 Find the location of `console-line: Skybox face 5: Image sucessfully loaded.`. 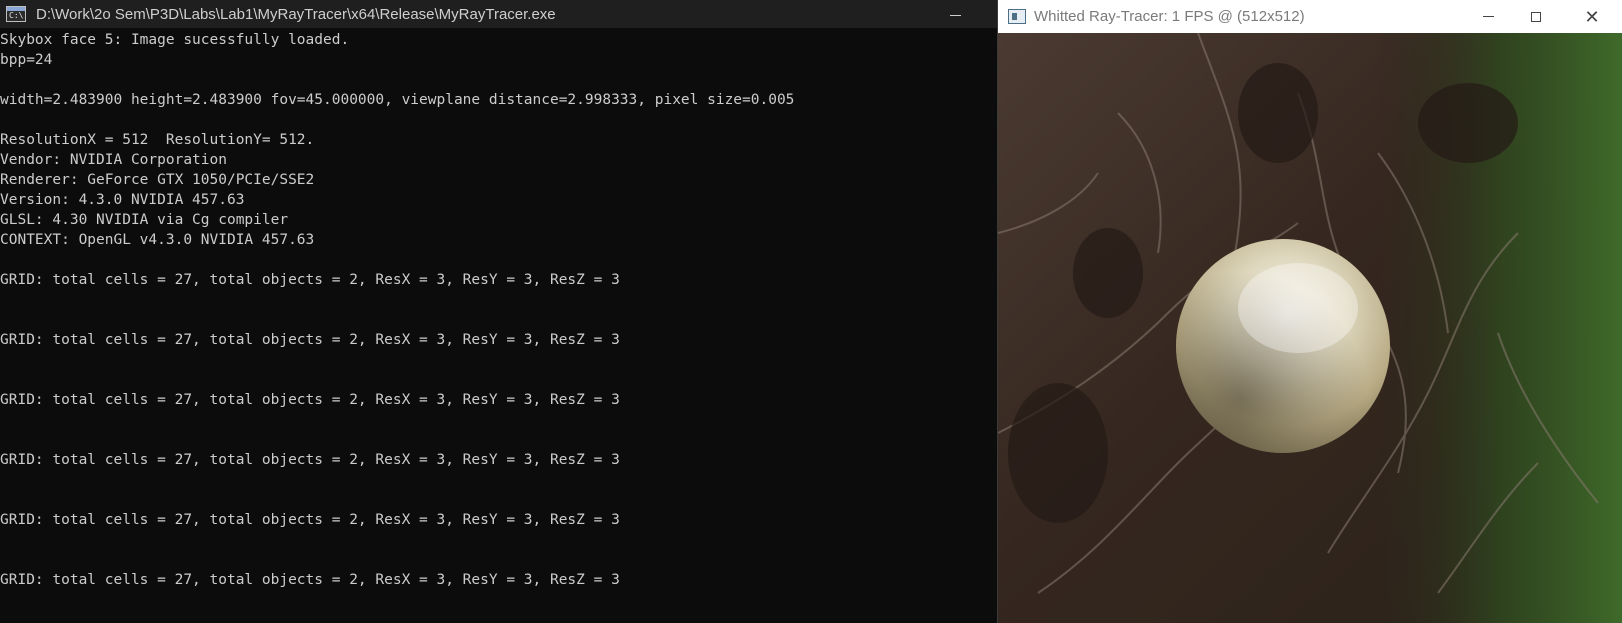

console-line: Skybox face 5: Image sucessfully loaded. is located at coordinates (175, 40).